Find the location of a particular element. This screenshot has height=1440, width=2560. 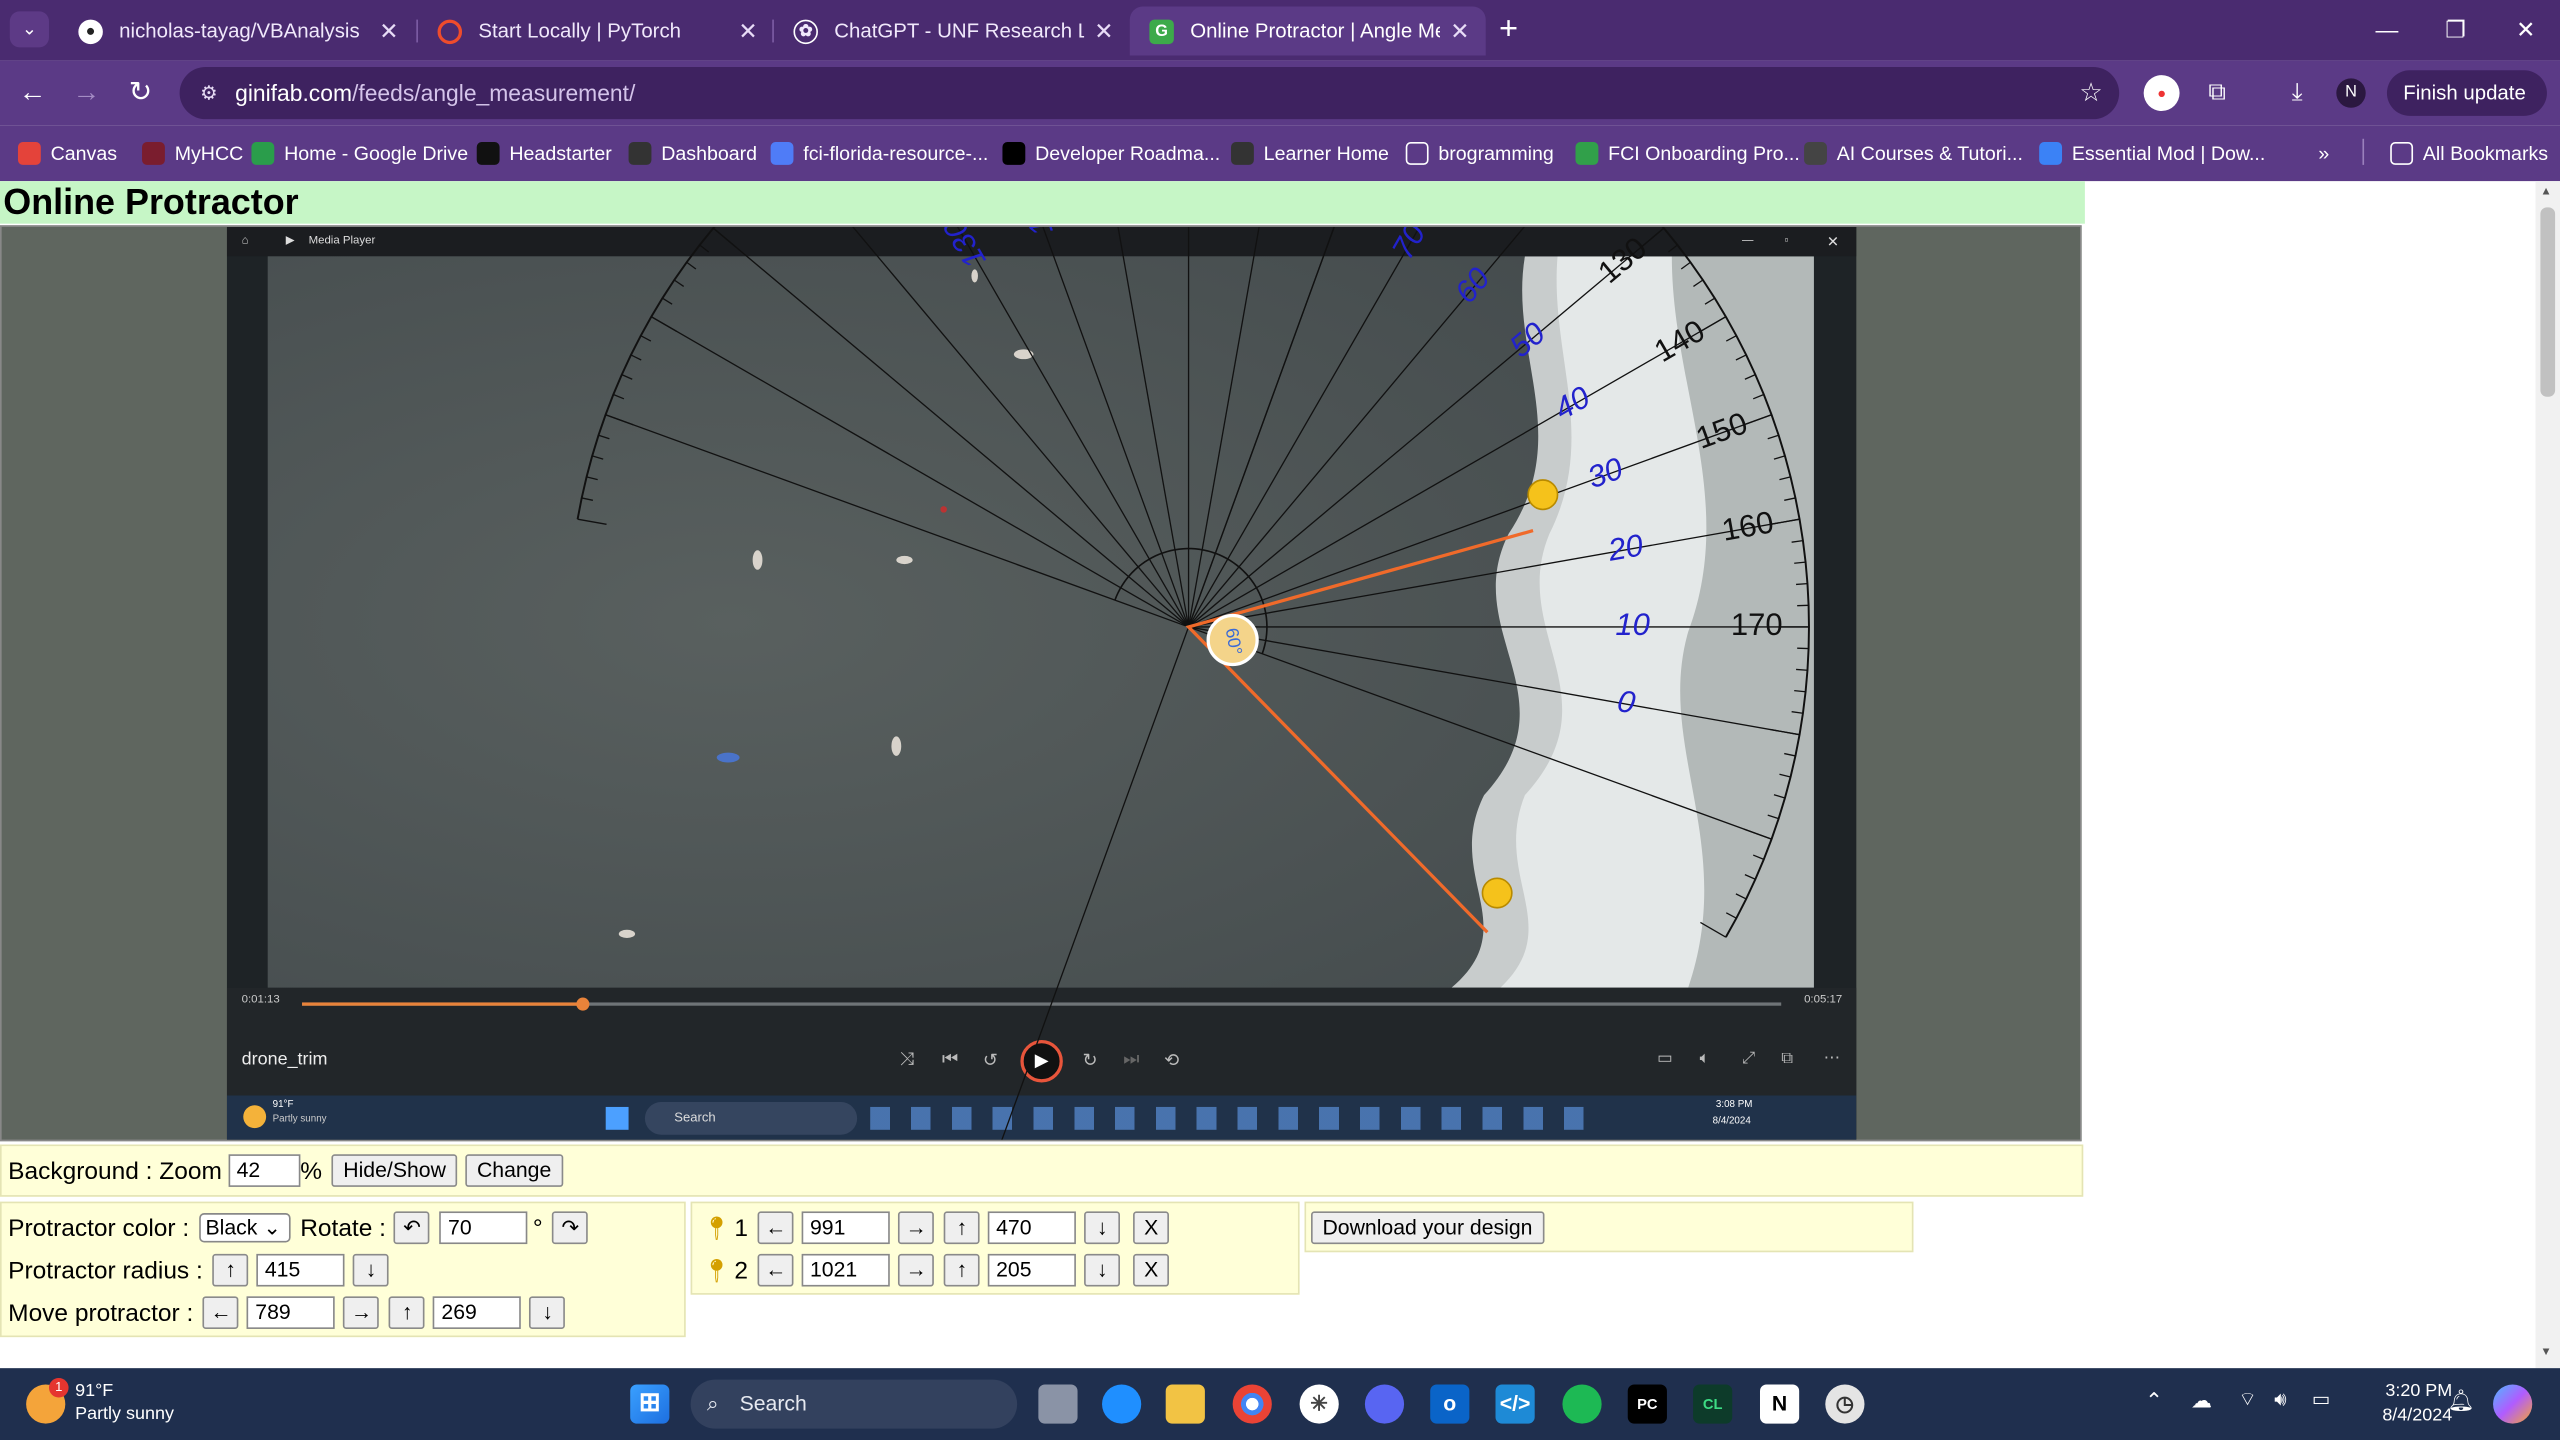

taskbar-clock: 3:20 PM 8/4/2024 is located at coordinates (2401, 1404).